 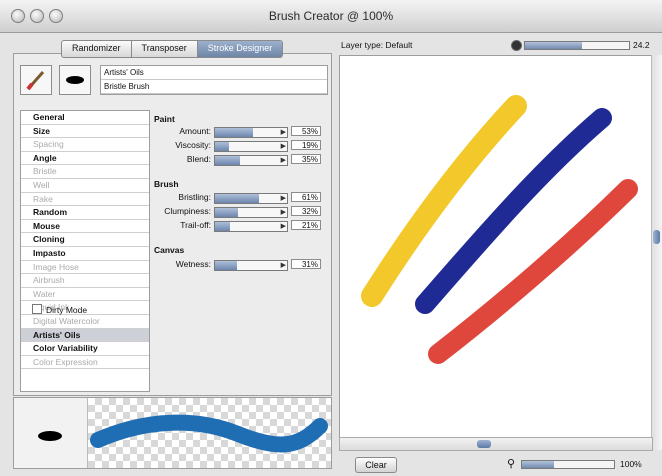 I want to click on horizontal-scrollbar, so click(x=496, y=444).